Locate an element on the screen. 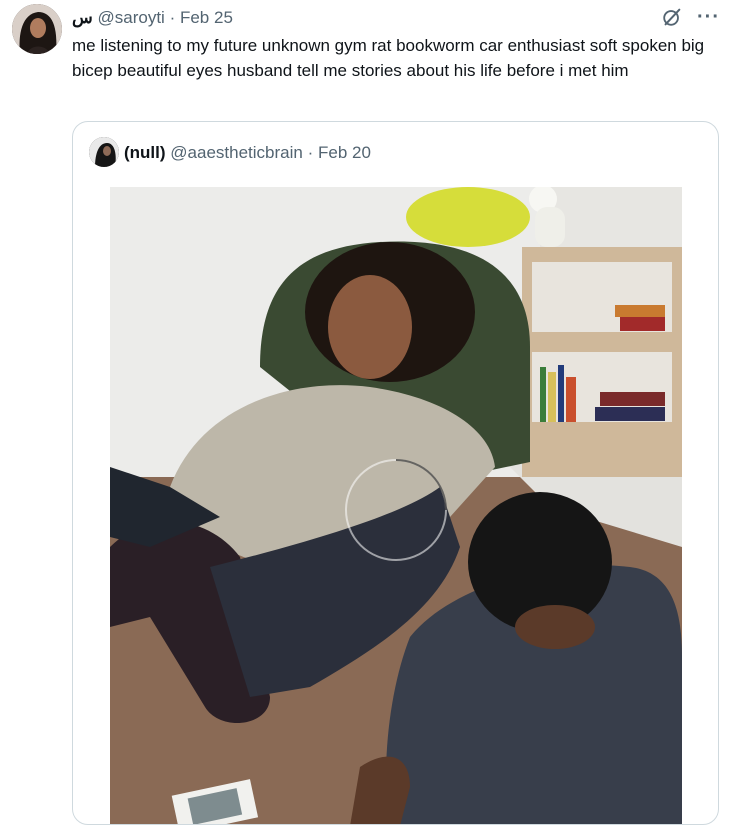  tweet-header: س @saroyti · Feb 25 is located at coordinates (152, 18).